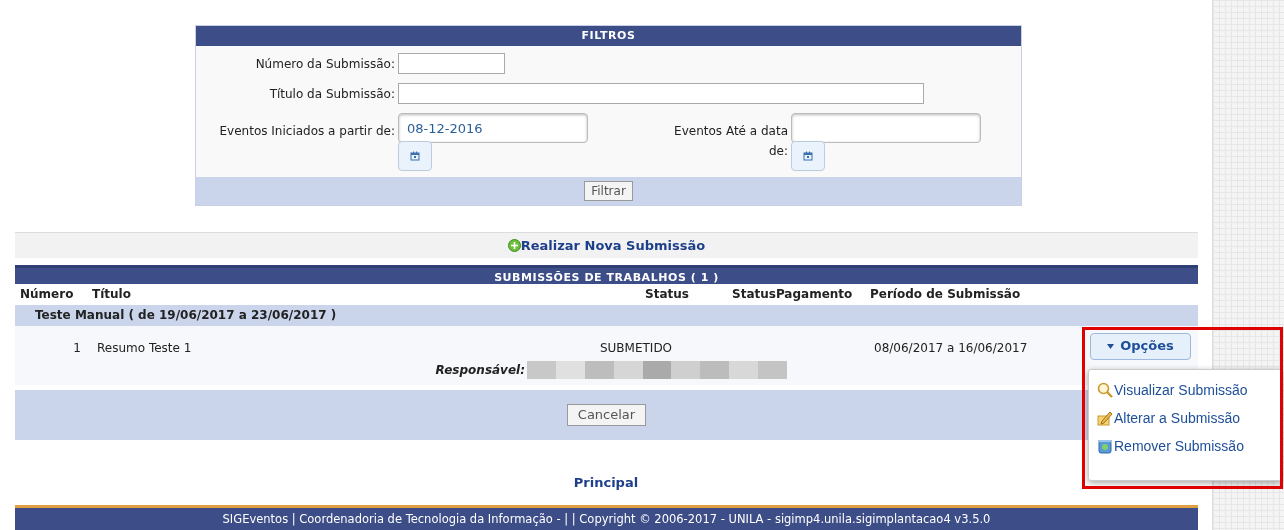 This screenshot has height=530, width=1284. What do you see at coordinates (1172, 390) in the screenshot?
I see `menu-item: Visualizar Submissão` at bounding box center [1172, 390].